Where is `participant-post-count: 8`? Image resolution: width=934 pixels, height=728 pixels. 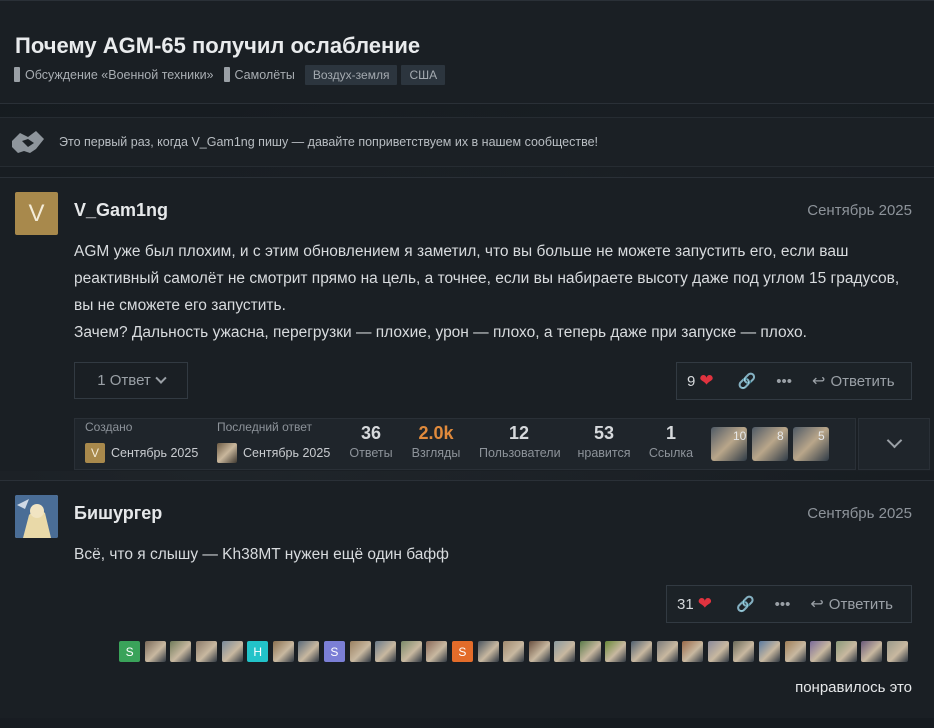
participant-post-count: 8 is located at coordinates (780, 436).